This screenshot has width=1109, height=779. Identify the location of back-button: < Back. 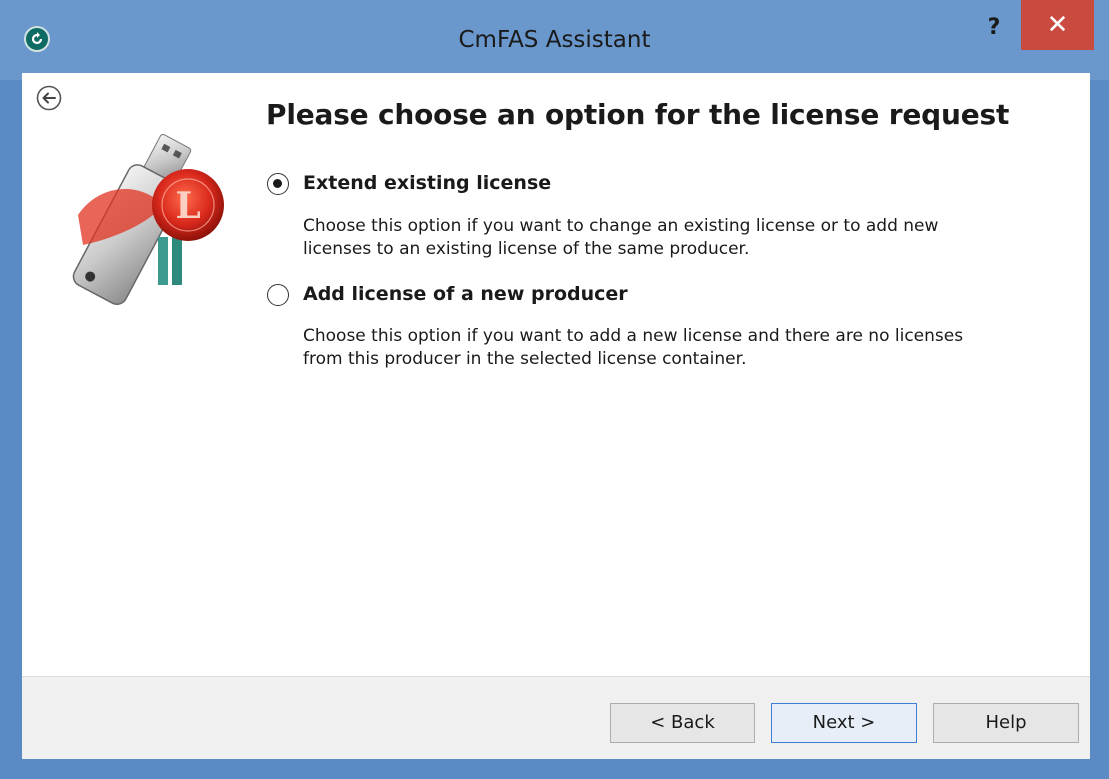
(682, 723).